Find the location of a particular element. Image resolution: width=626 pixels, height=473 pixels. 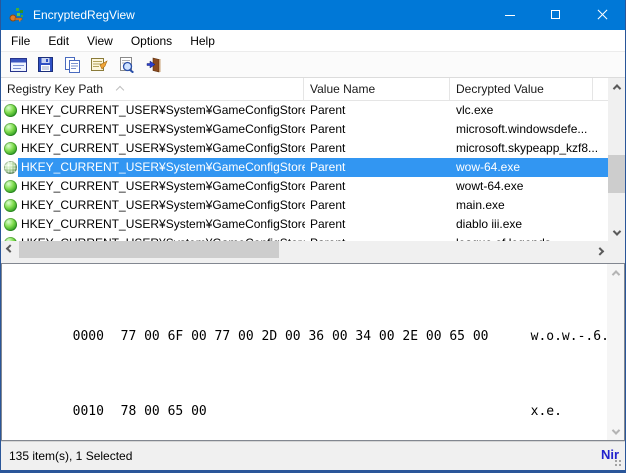

scroll-left-icon is located at coordinates (9, 249).